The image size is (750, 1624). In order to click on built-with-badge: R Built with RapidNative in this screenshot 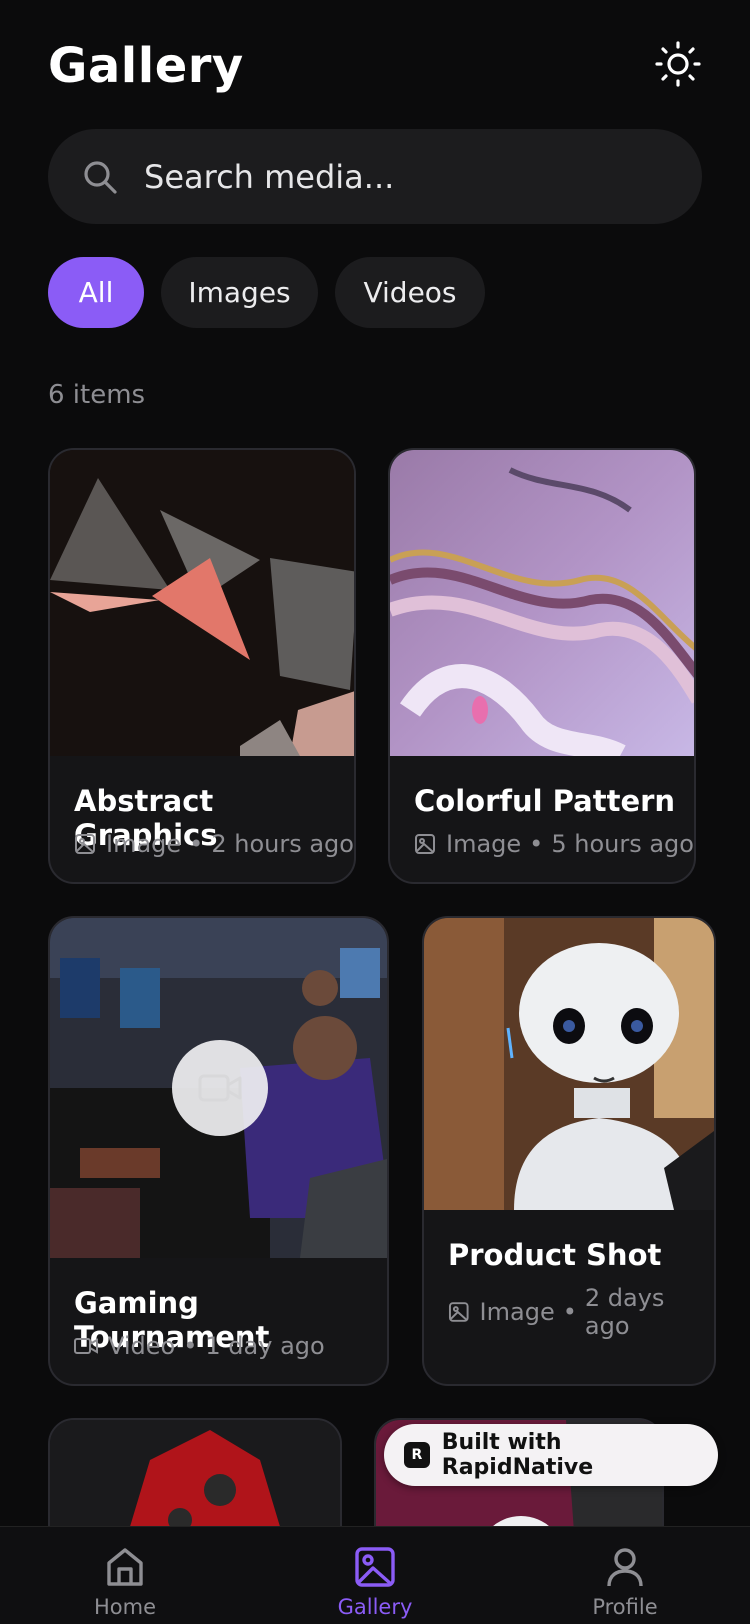, I will do `click(551, 1455)`.